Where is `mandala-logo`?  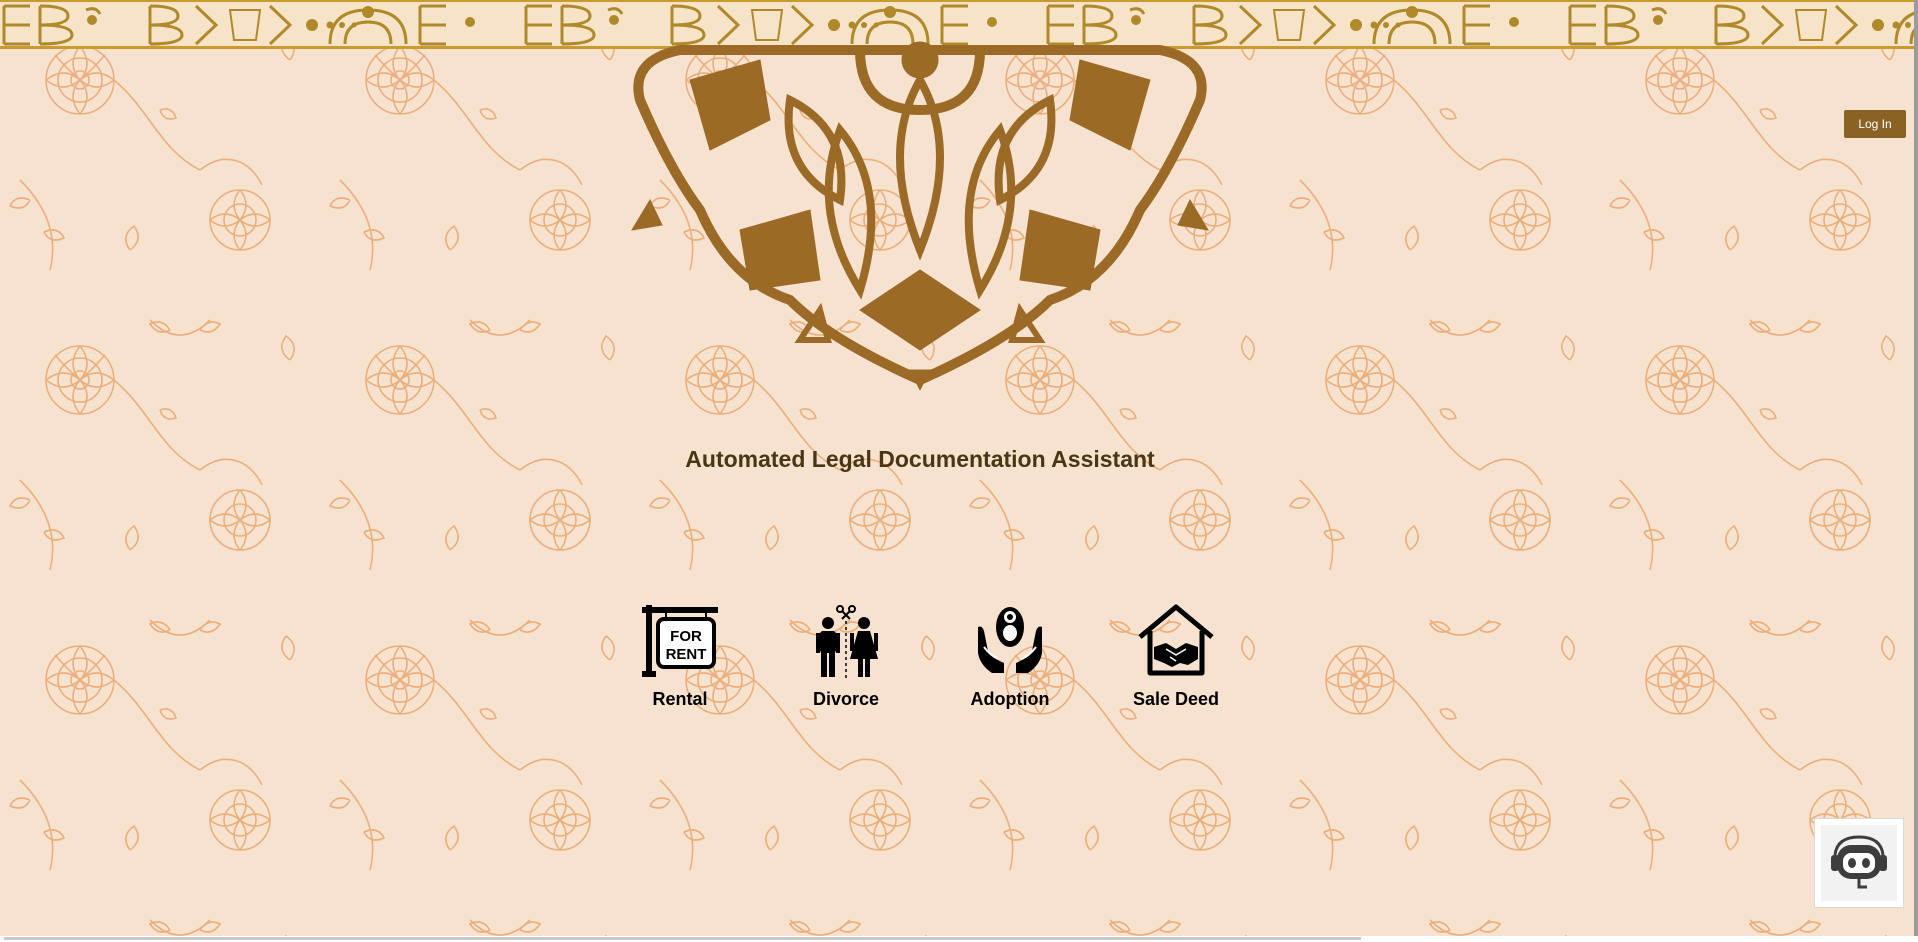
mandala-logo is located at coordinates (920, 215).